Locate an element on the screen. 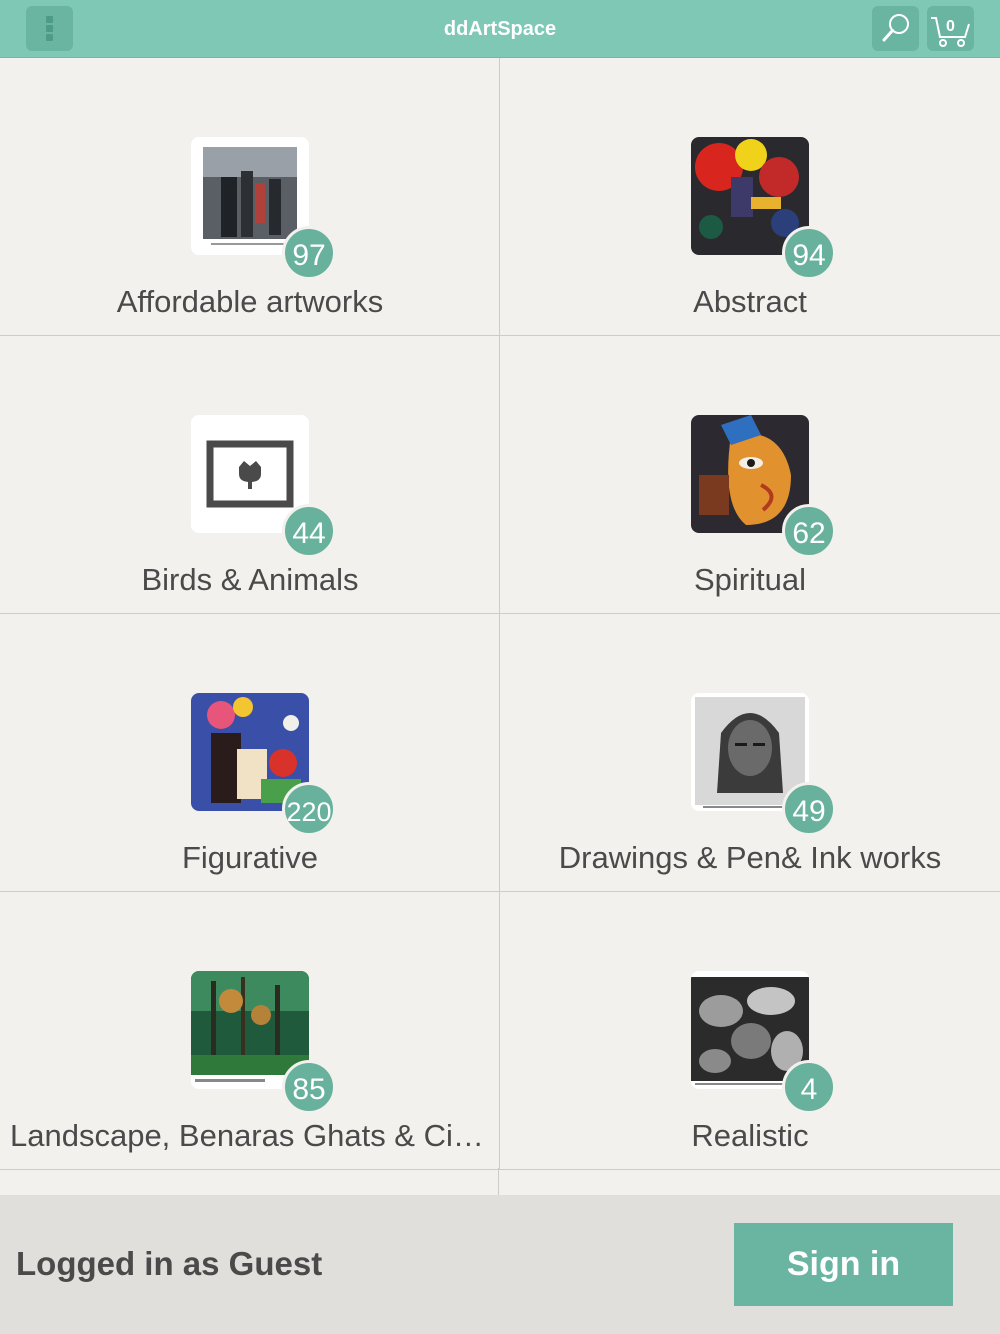 This screenshot has height=1334, width=1000. cart-button: 0 is located at coordinates (950, 28).